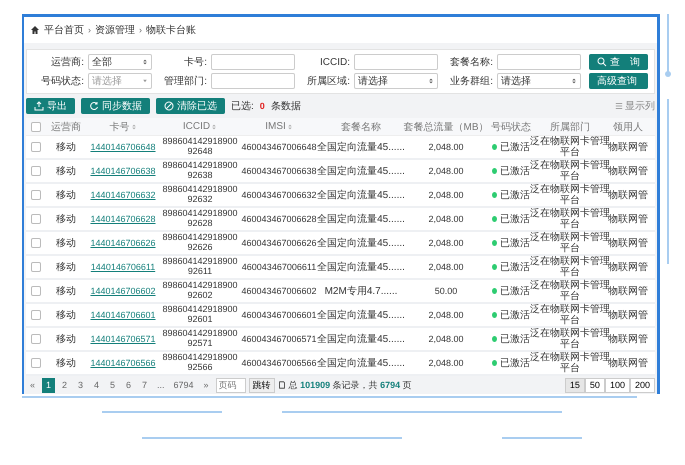  I want to click on card-number-link: 1440146706602, so click(123, 291).